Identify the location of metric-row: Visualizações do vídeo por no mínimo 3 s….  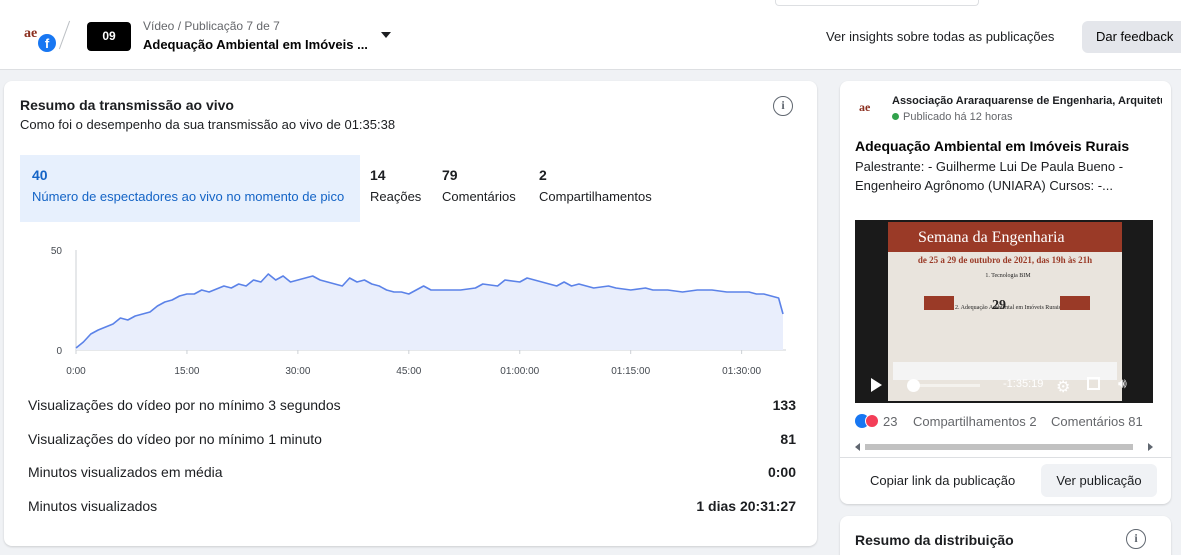
(412, 408).